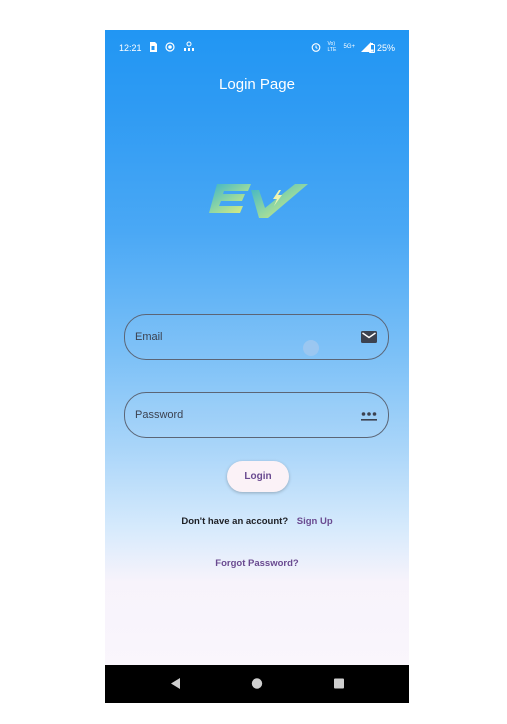 This screenshot has width=507, height=724. I want to click on sim-icon, so click(153, 46).